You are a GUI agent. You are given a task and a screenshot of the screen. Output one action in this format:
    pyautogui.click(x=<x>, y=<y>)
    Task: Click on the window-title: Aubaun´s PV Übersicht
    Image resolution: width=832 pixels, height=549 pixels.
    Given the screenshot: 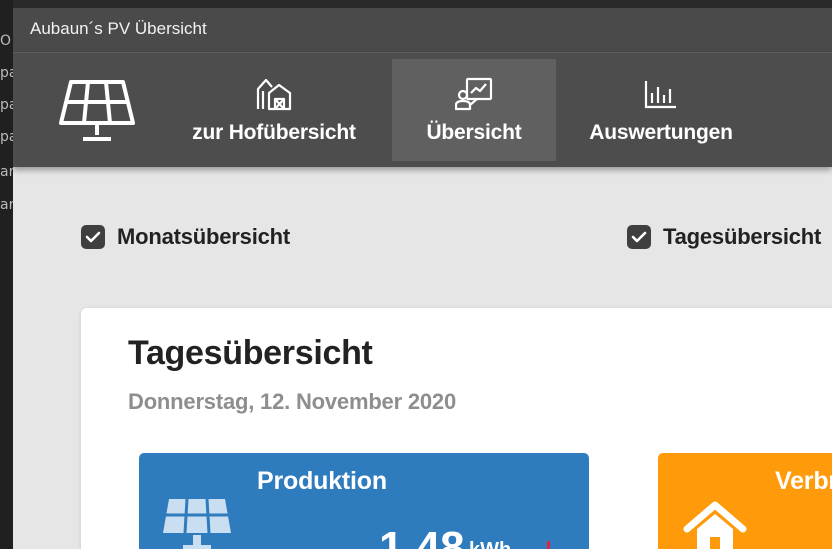 What is the action you would take?
    pyautogui.click(x=118, y=28)
    